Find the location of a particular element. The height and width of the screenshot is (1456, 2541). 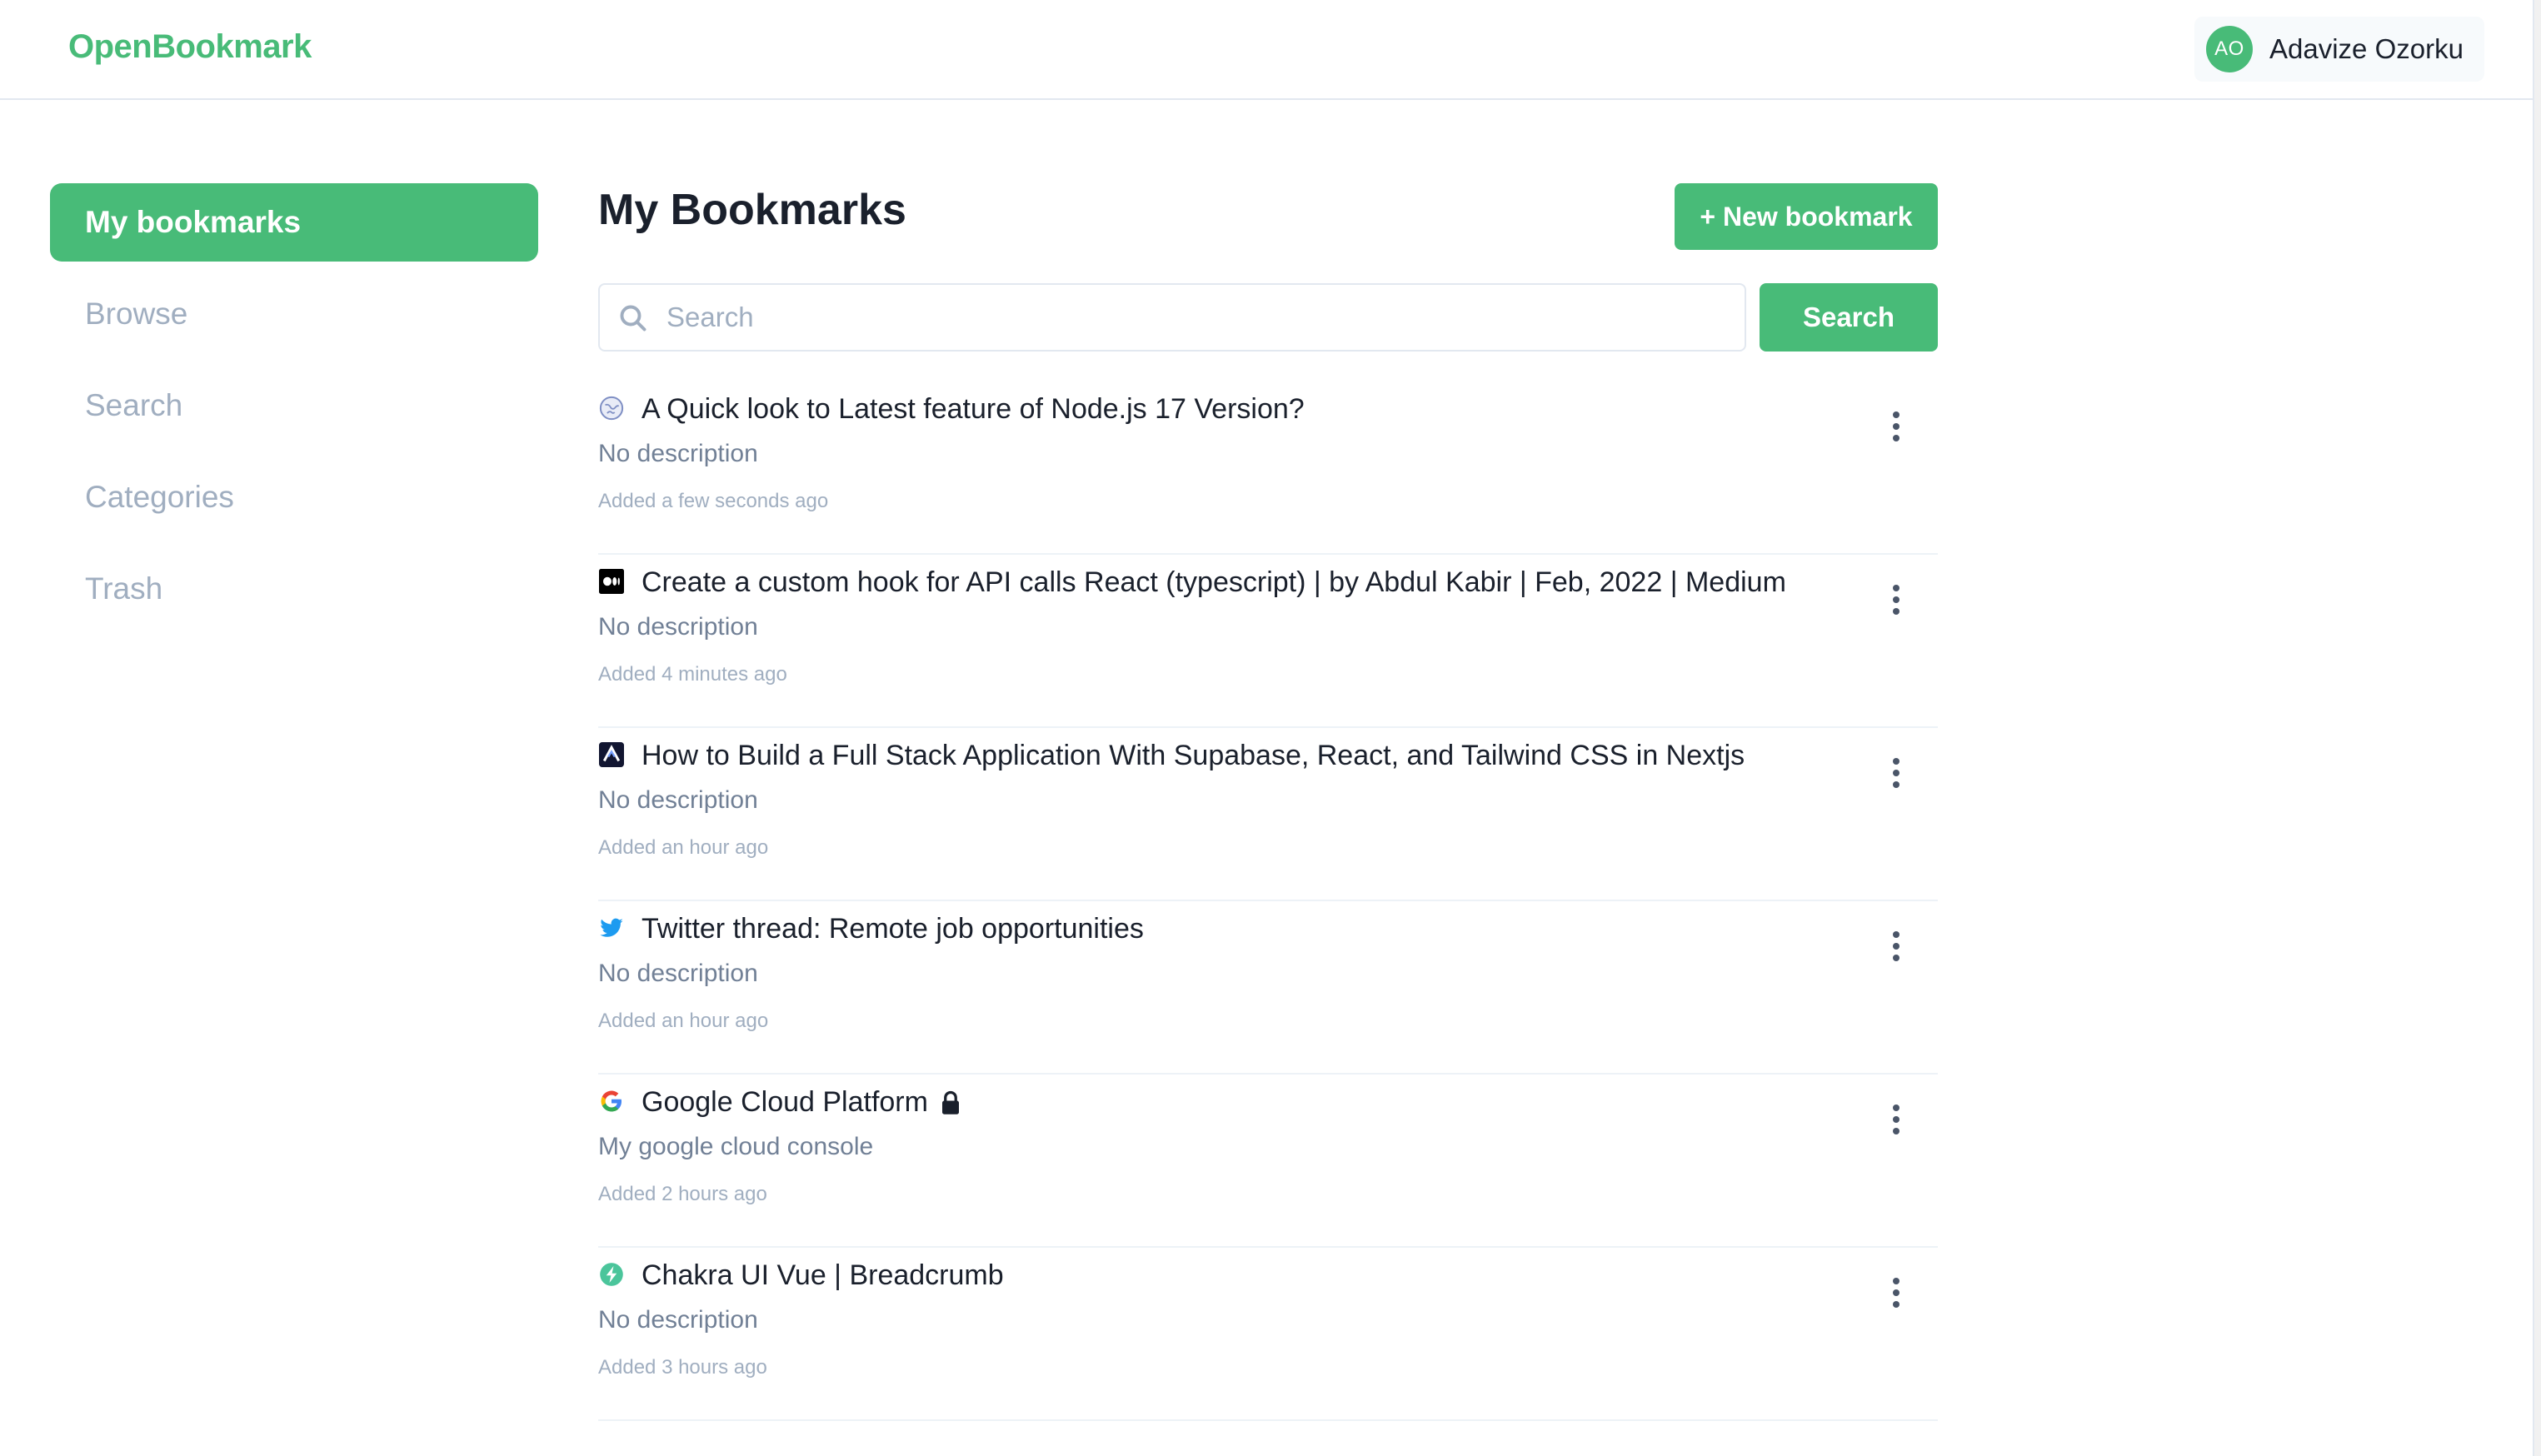

user-menu: AO Adavize Ozorku is located at coordinates (2339, 49).